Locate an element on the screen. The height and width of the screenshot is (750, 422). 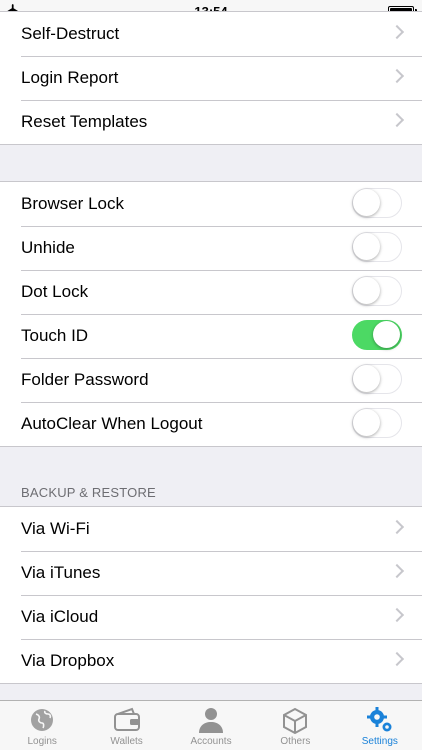
touch-id-toggle is located at coordinates (377, 335).